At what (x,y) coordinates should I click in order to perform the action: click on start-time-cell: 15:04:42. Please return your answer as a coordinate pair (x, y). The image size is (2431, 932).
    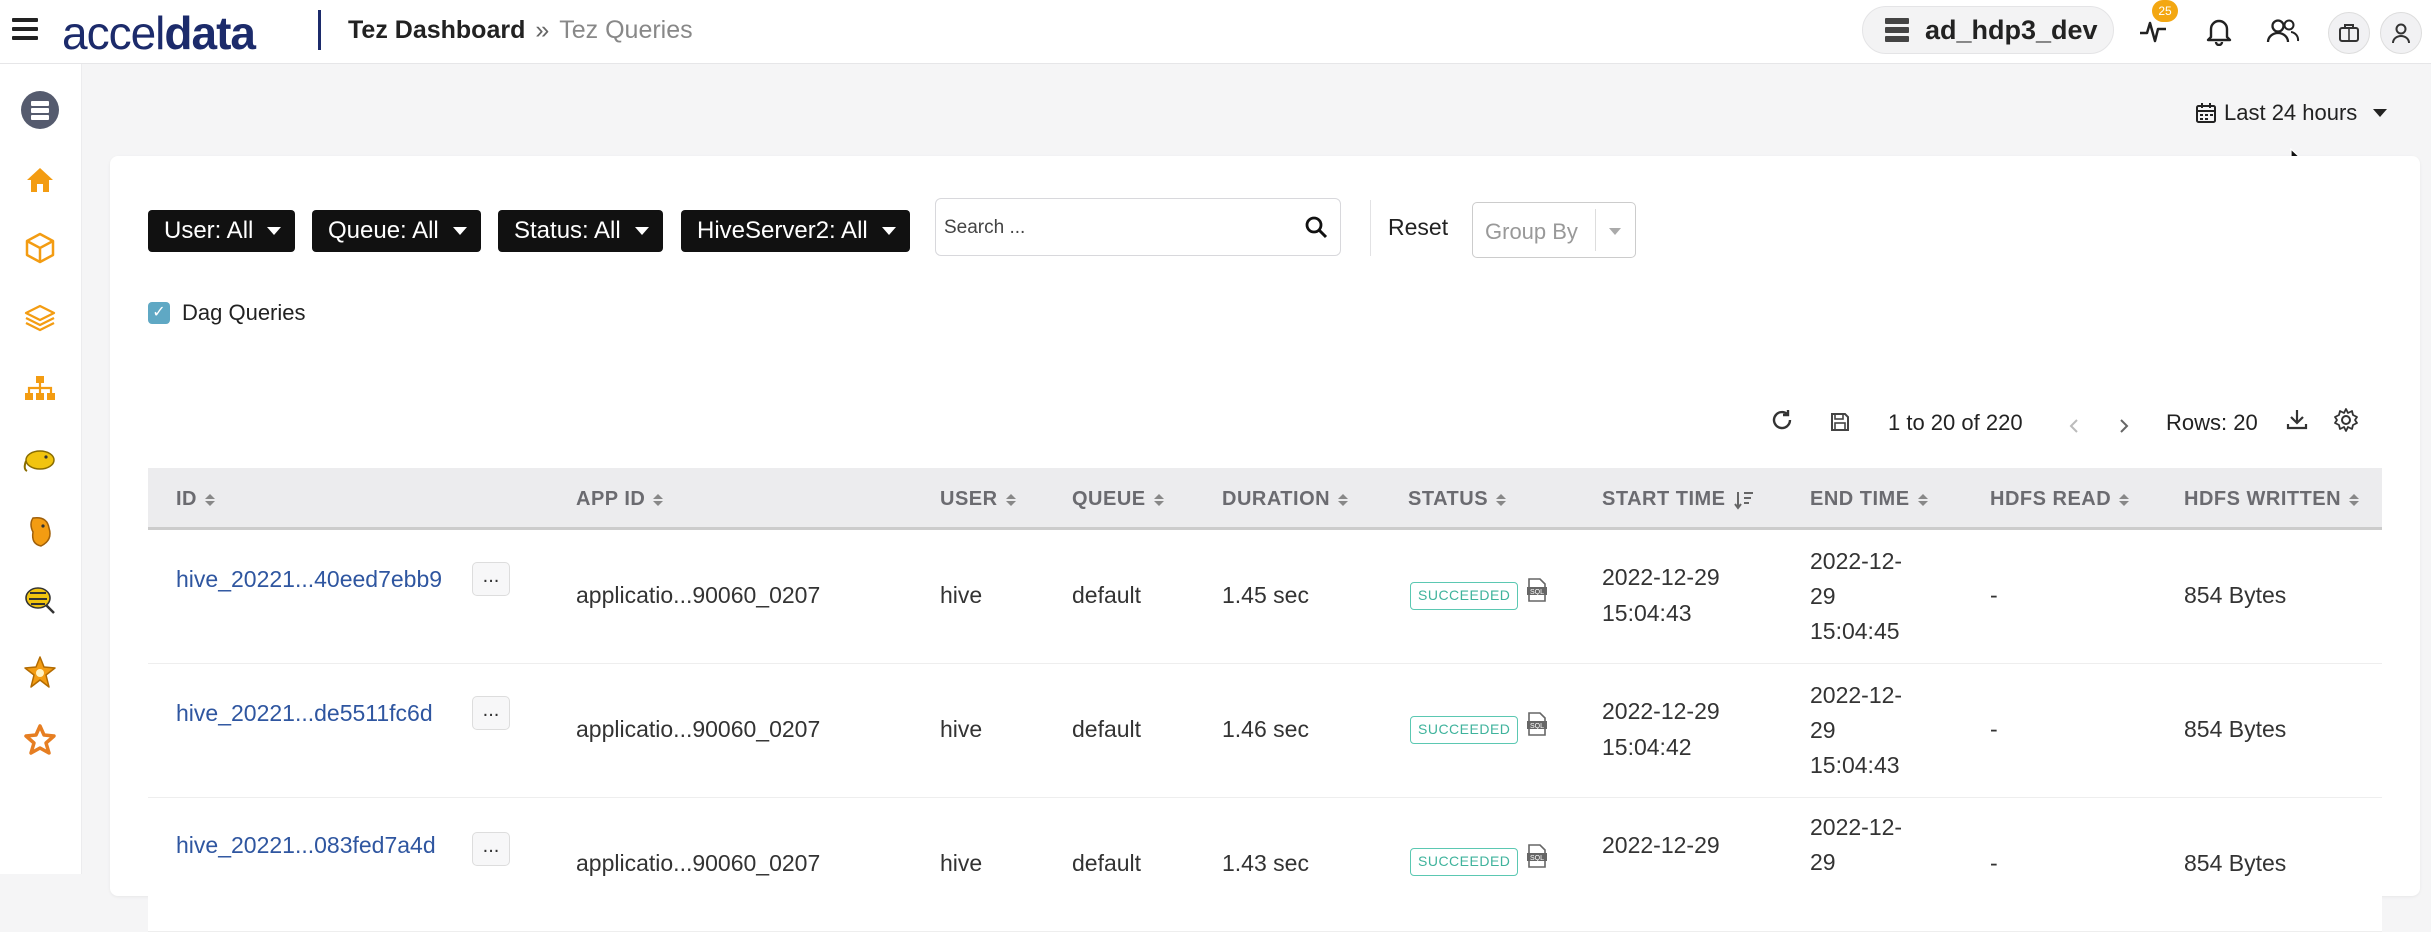
    Looking at the image, I should click on (1647, 747).